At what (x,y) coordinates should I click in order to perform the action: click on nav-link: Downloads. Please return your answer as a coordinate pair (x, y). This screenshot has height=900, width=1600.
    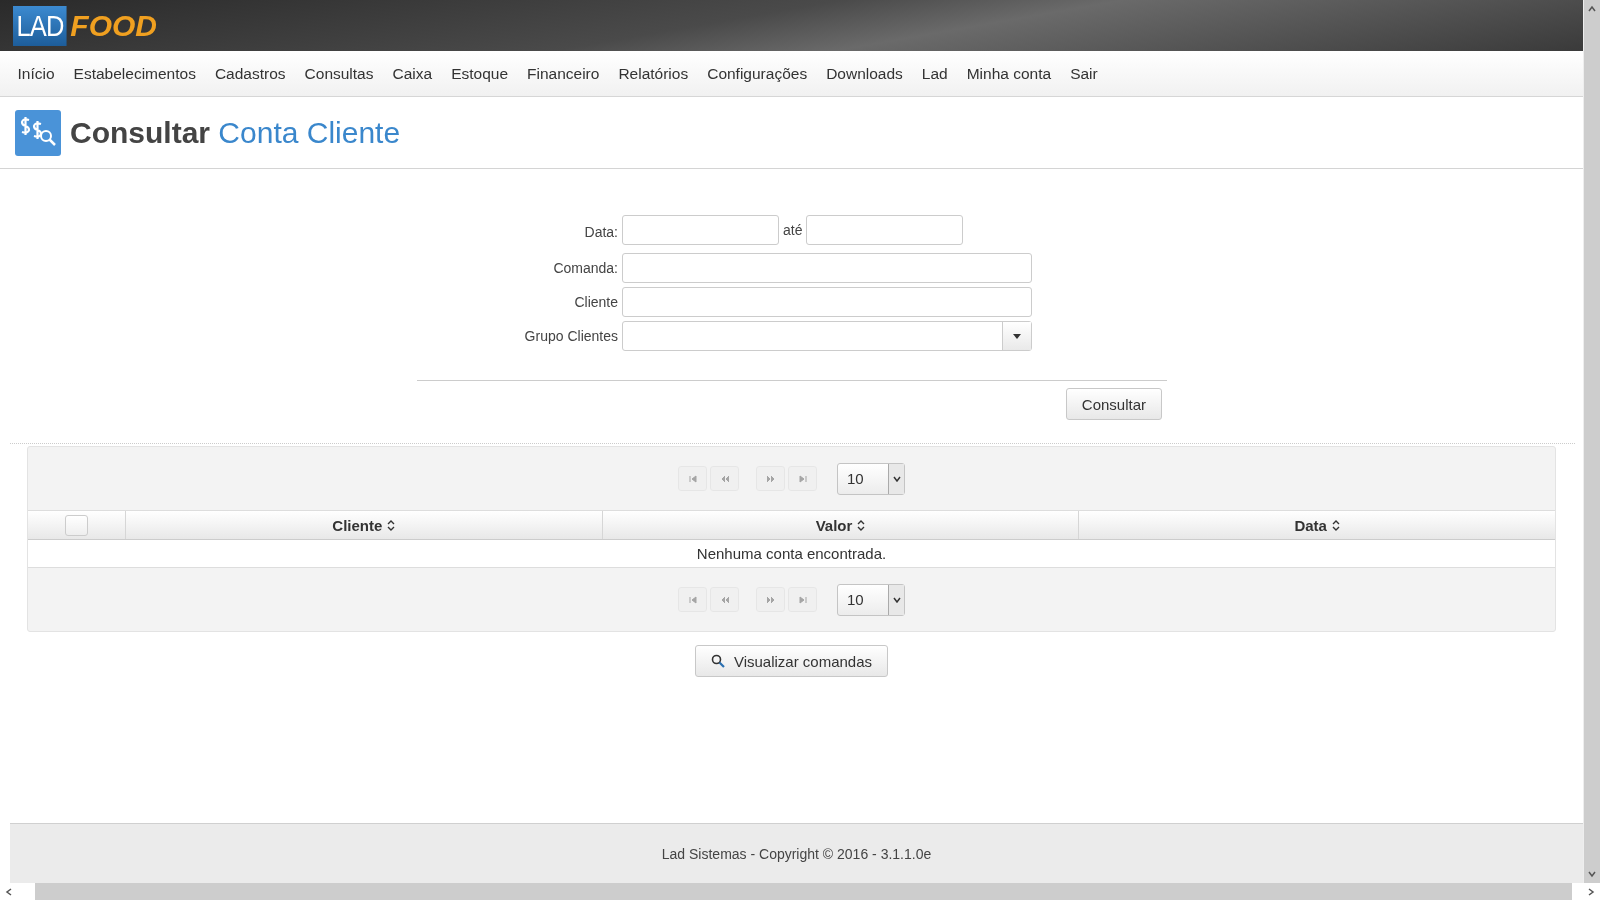
    Looking at the image, I should click on (864, 73).